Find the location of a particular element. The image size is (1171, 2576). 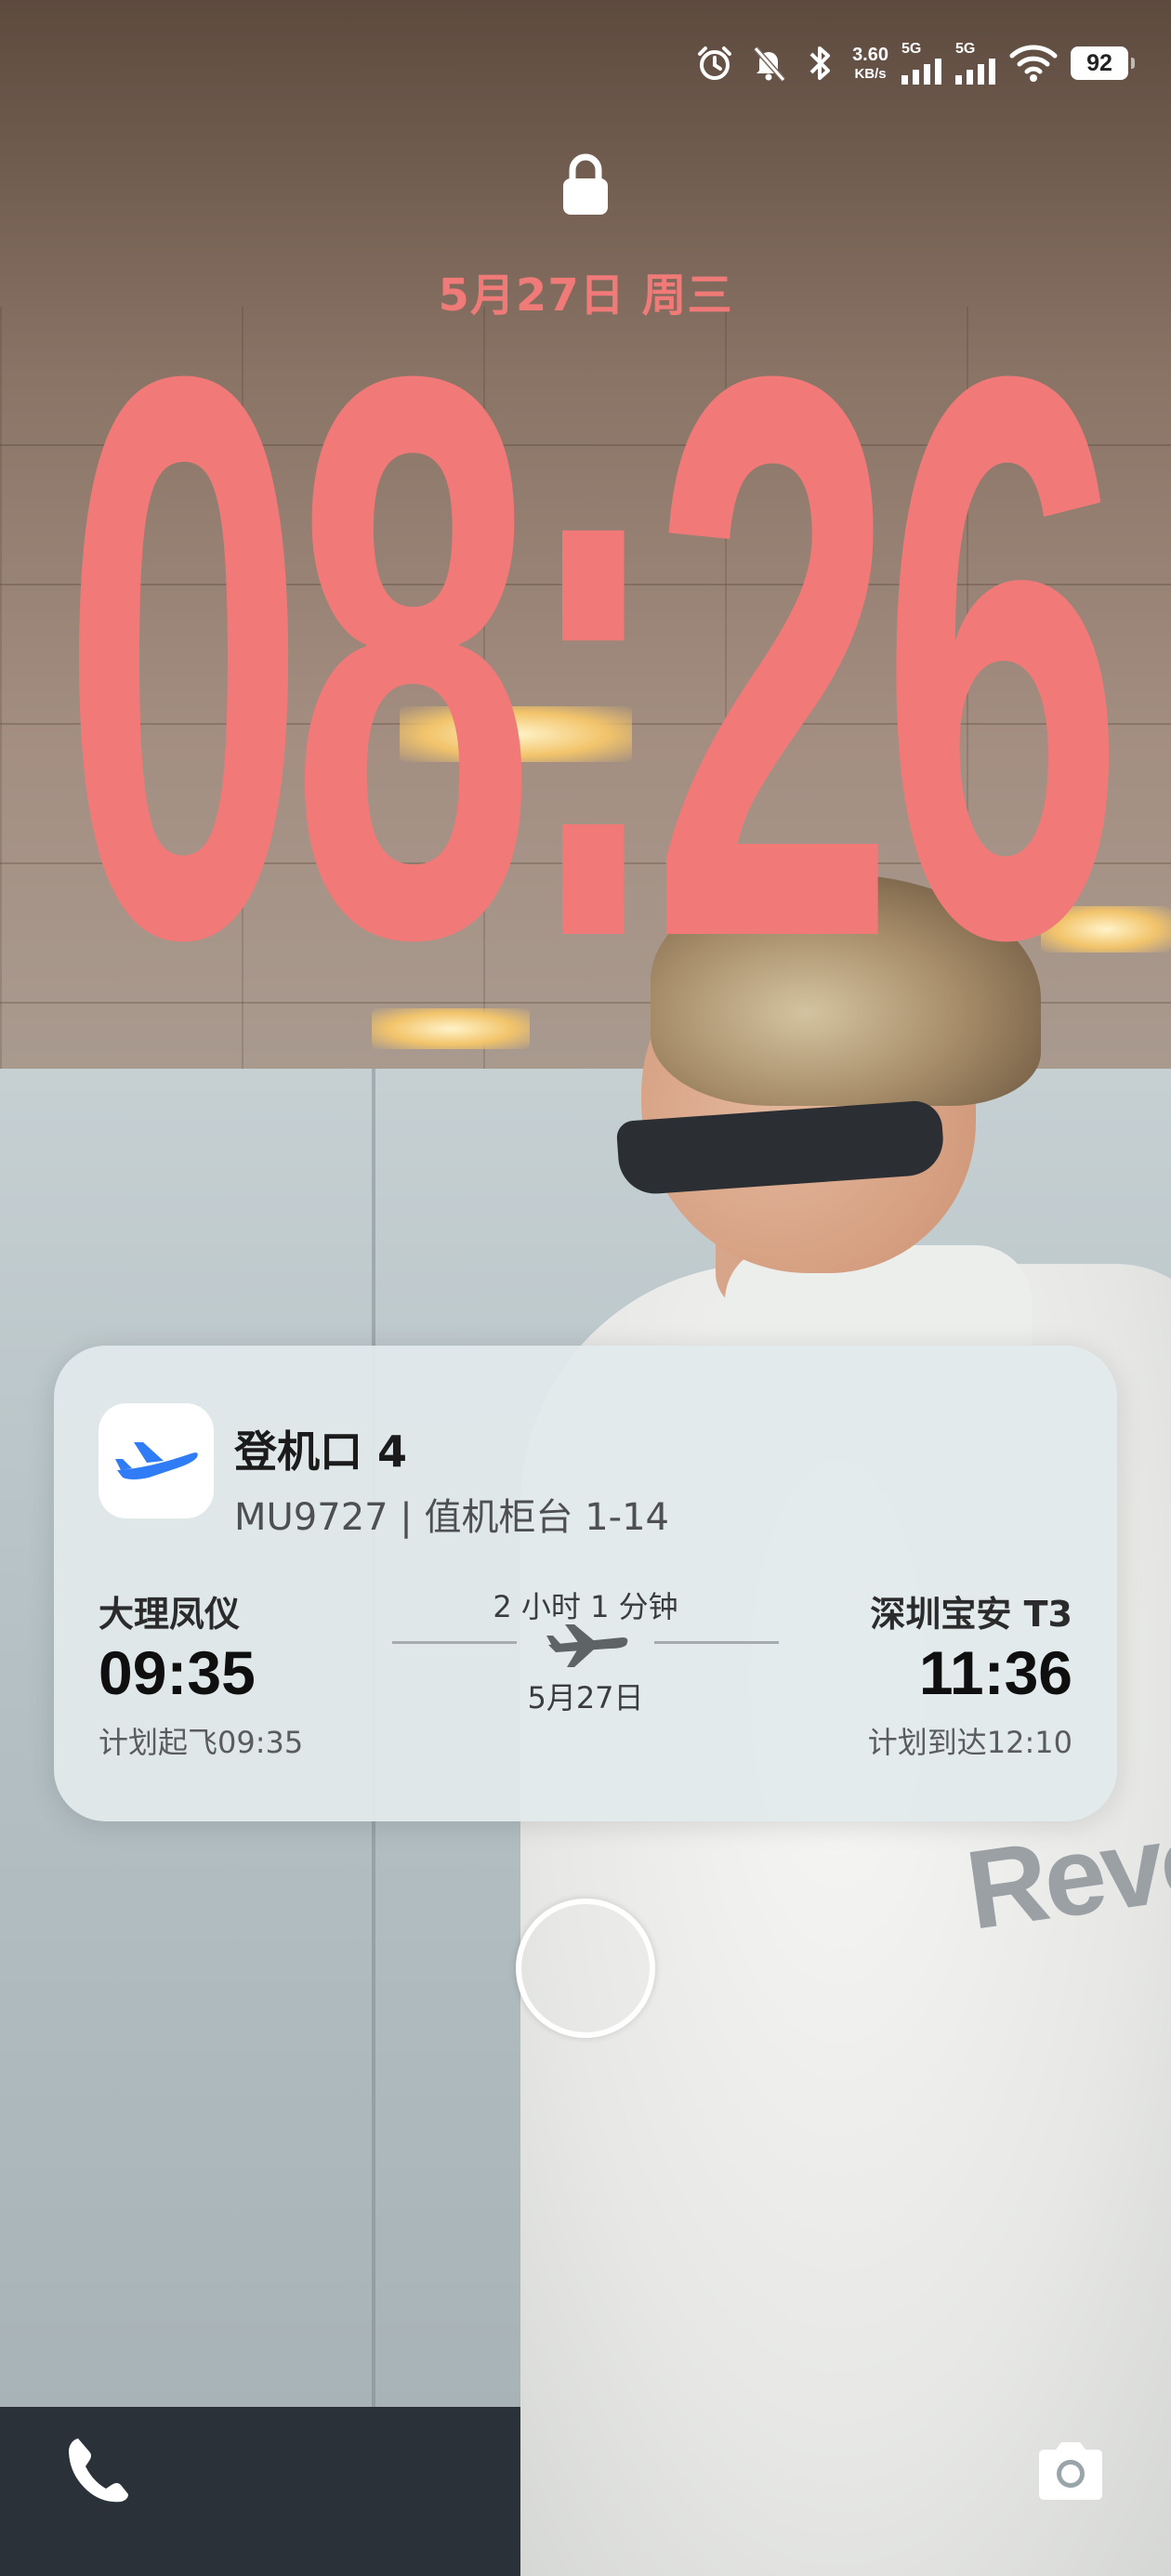

sim2-signal: 5G is located at coordinates (976, 63).